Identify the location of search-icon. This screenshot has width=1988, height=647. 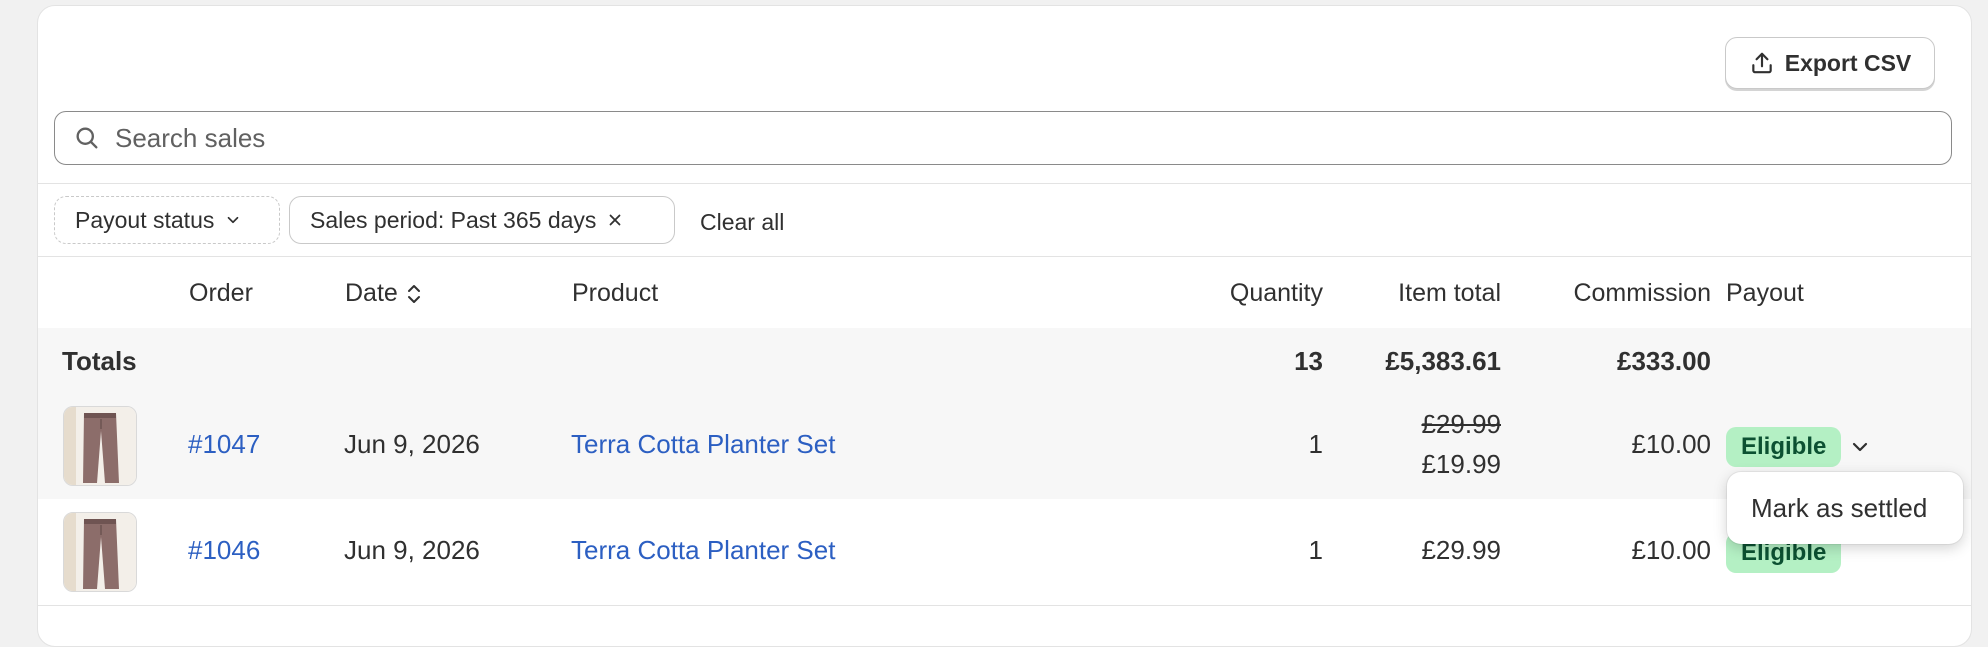
(87, 138).